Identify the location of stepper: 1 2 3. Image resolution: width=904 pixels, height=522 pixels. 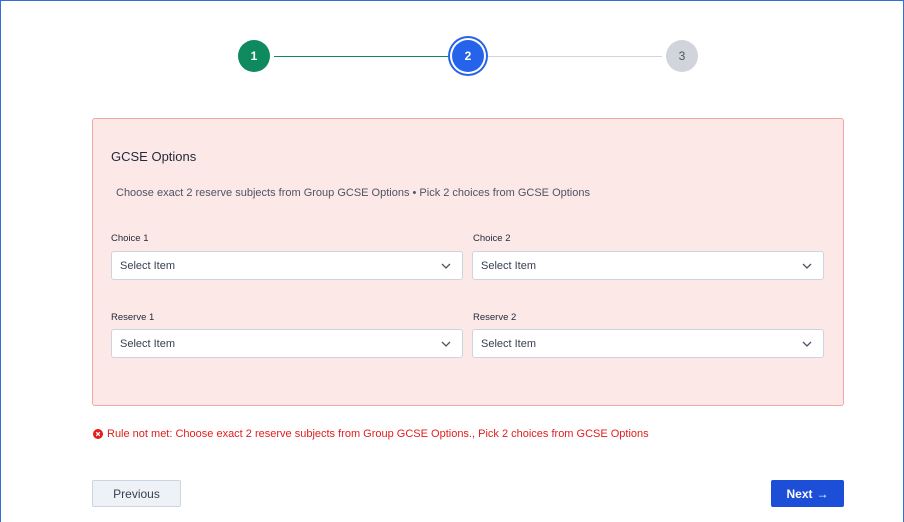
(469, 56).